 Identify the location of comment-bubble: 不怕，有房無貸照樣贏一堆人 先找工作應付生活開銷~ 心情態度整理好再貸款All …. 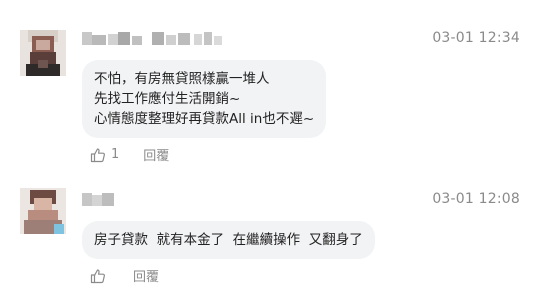
(204, 99).